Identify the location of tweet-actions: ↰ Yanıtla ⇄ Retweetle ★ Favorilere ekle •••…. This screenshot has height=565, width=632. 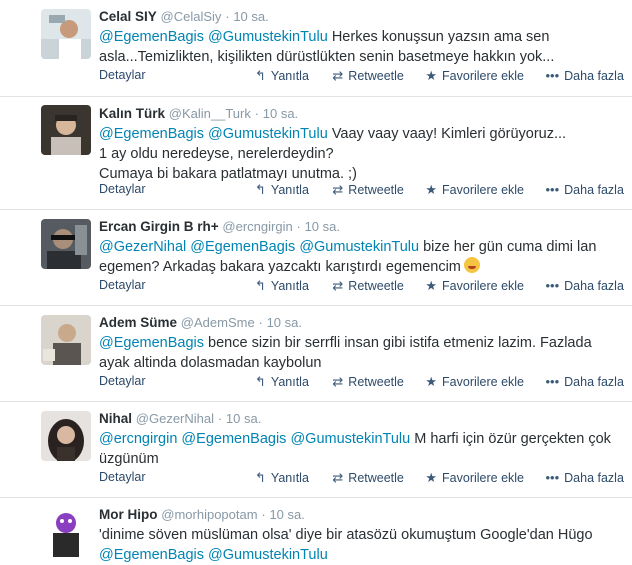
(439, 76).